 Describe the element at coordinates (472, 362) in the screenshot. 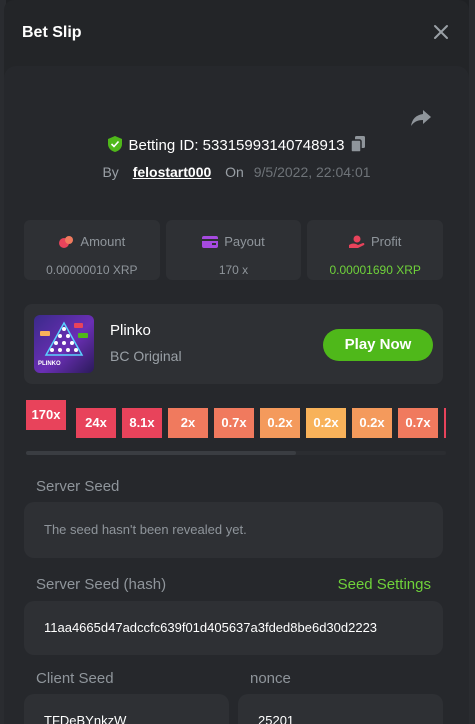

I see `backdrop-right` at that location.